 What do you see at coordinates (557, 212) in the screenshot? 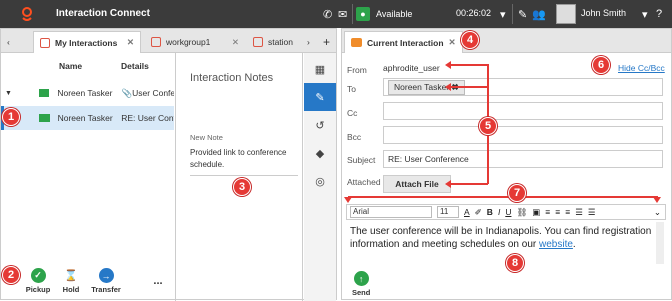
I see `align-center-icon: ≡` at bounding box center [557, 212].